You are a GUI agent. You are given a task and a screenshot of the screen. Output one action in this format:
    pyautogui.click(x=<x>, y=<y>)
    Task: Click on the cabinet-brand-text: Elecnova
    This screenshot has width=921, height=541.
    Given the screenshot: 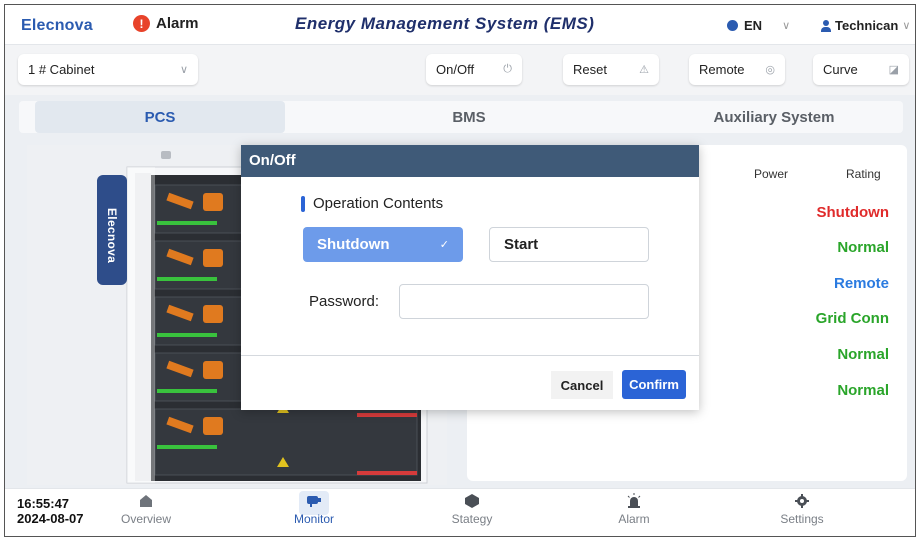 What is the action you would take?
    pyautogui.click(x=112, y=236)
    